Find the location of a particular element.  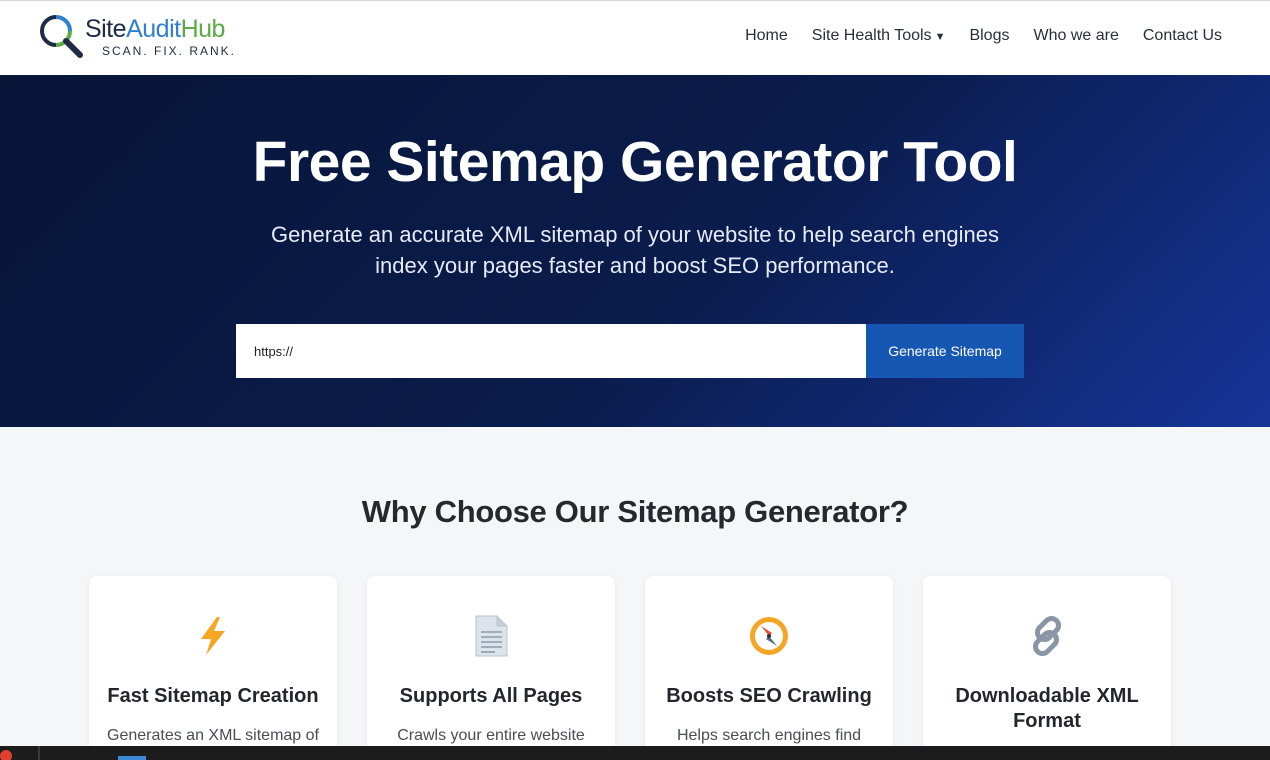

nav-who-we-are-label: Who we are is located at coordinates (1076, 35).